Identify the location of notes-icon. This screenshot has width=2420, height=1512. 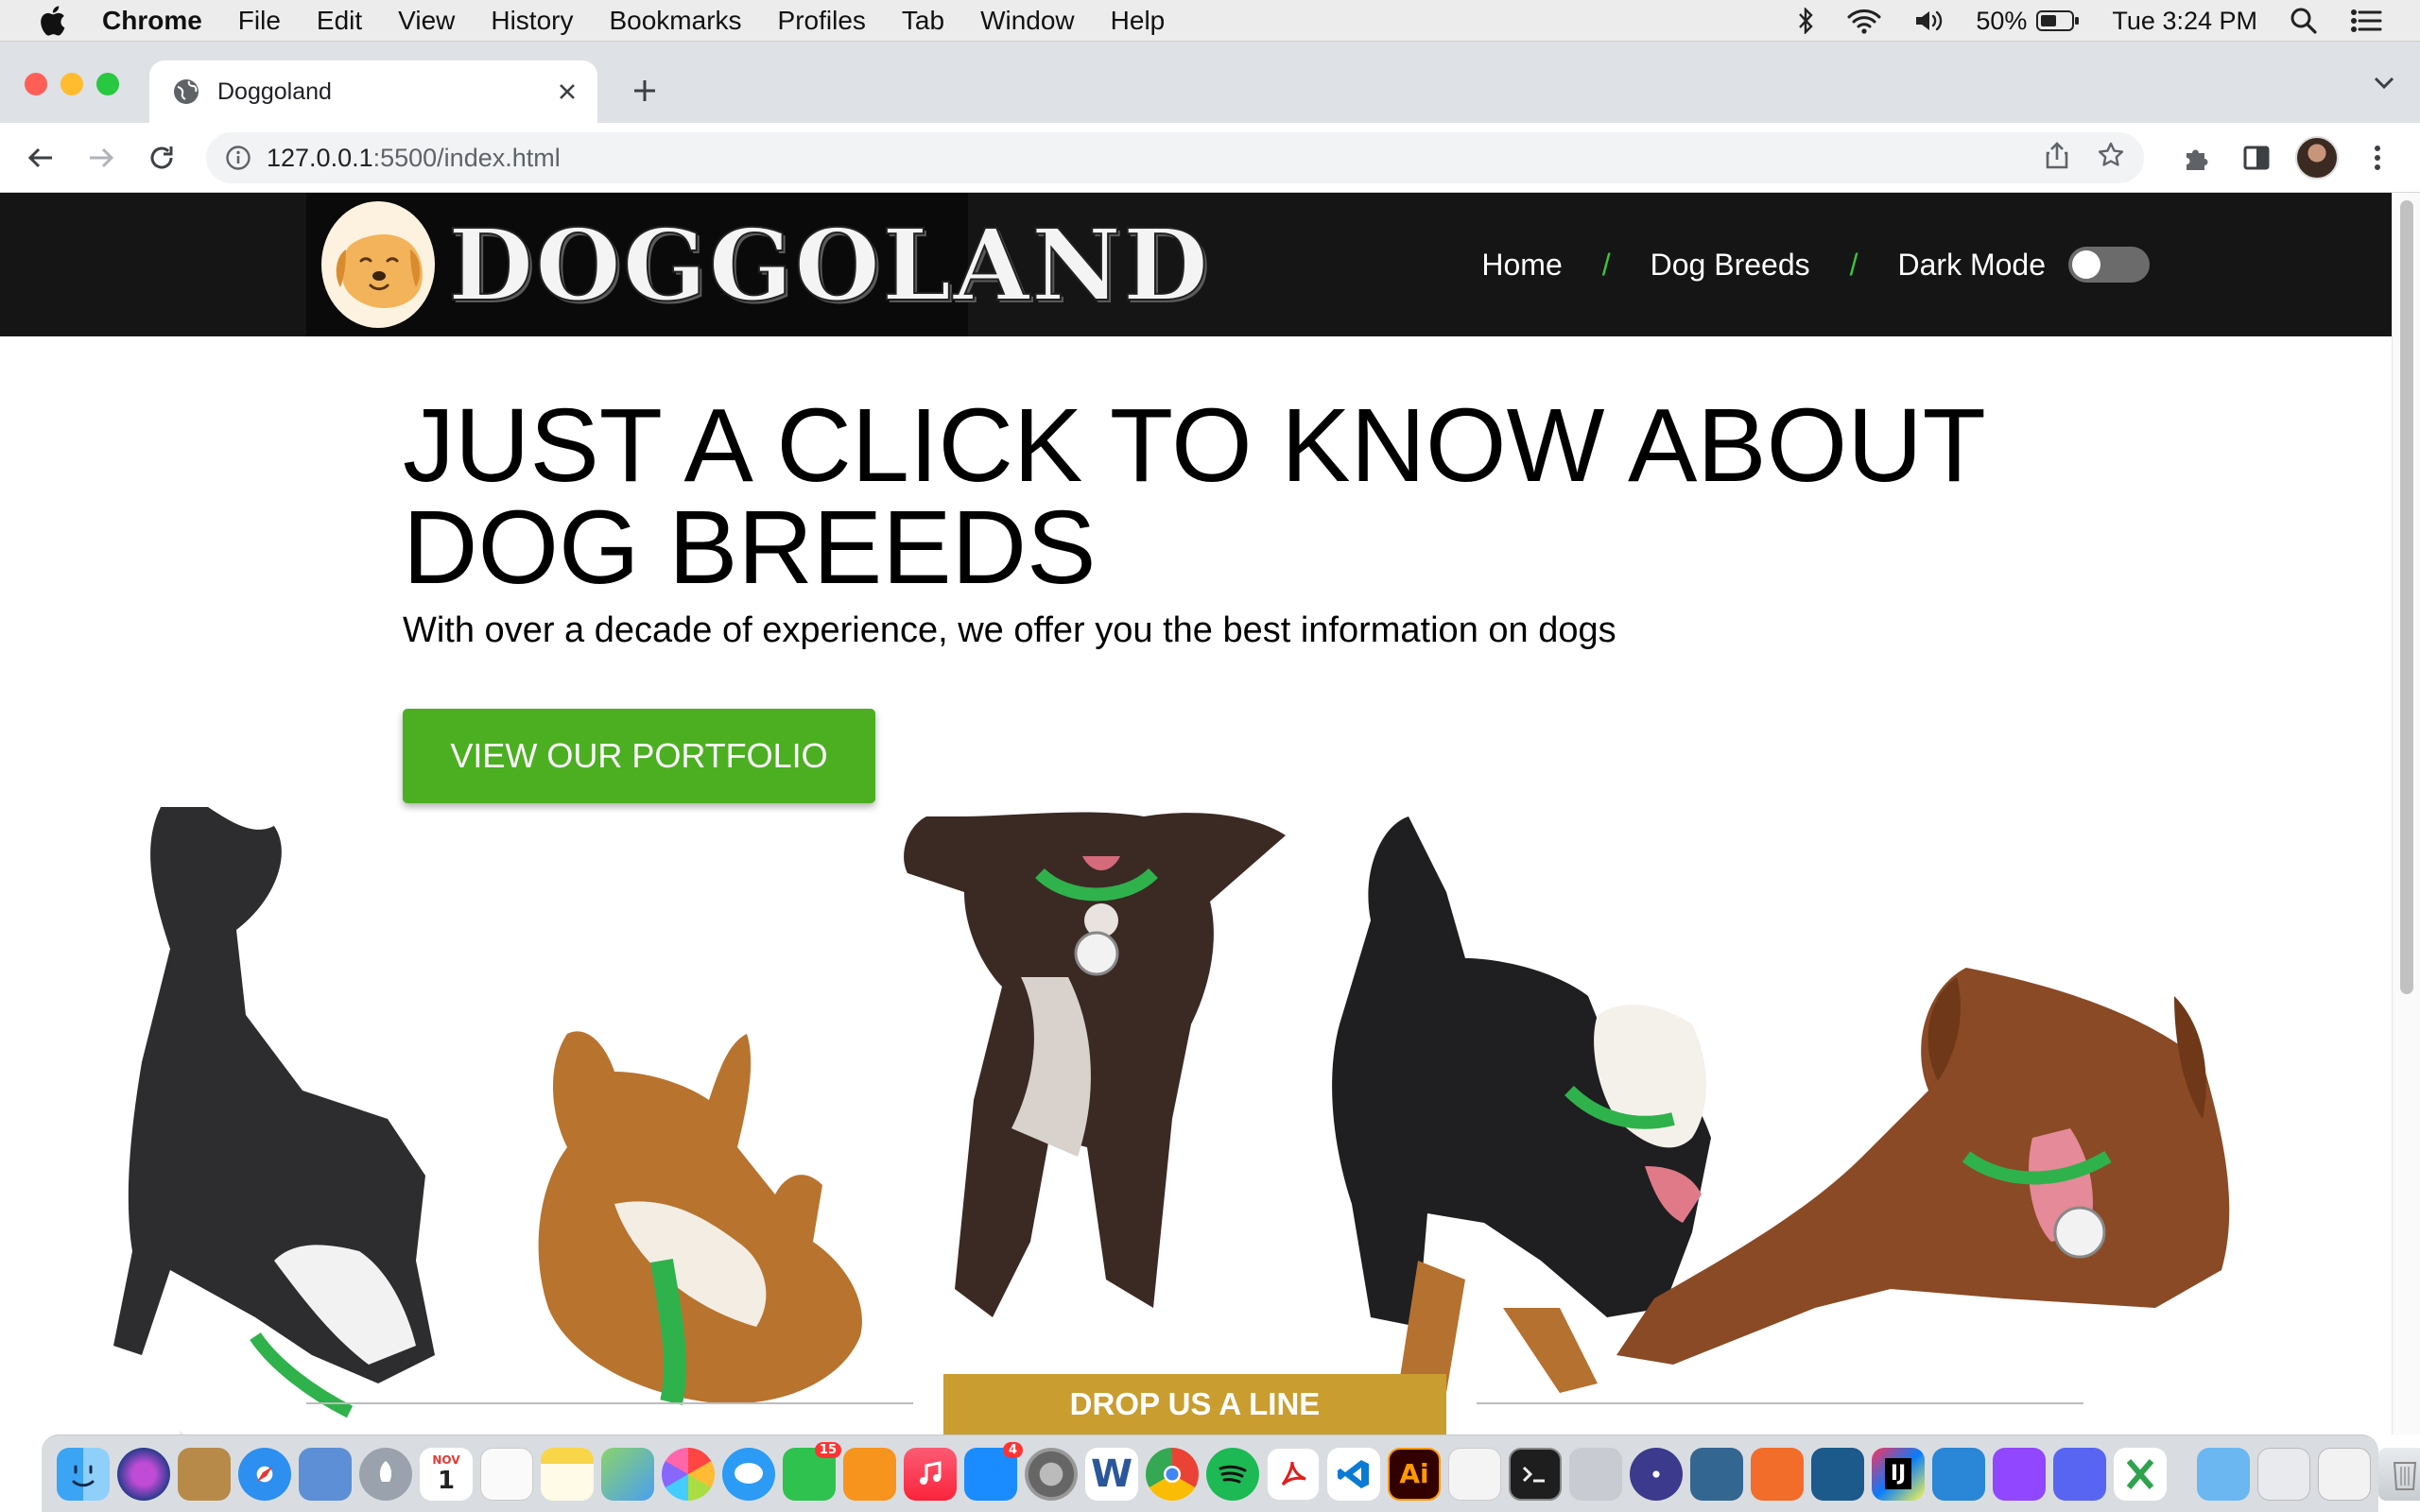
(568, 1474).